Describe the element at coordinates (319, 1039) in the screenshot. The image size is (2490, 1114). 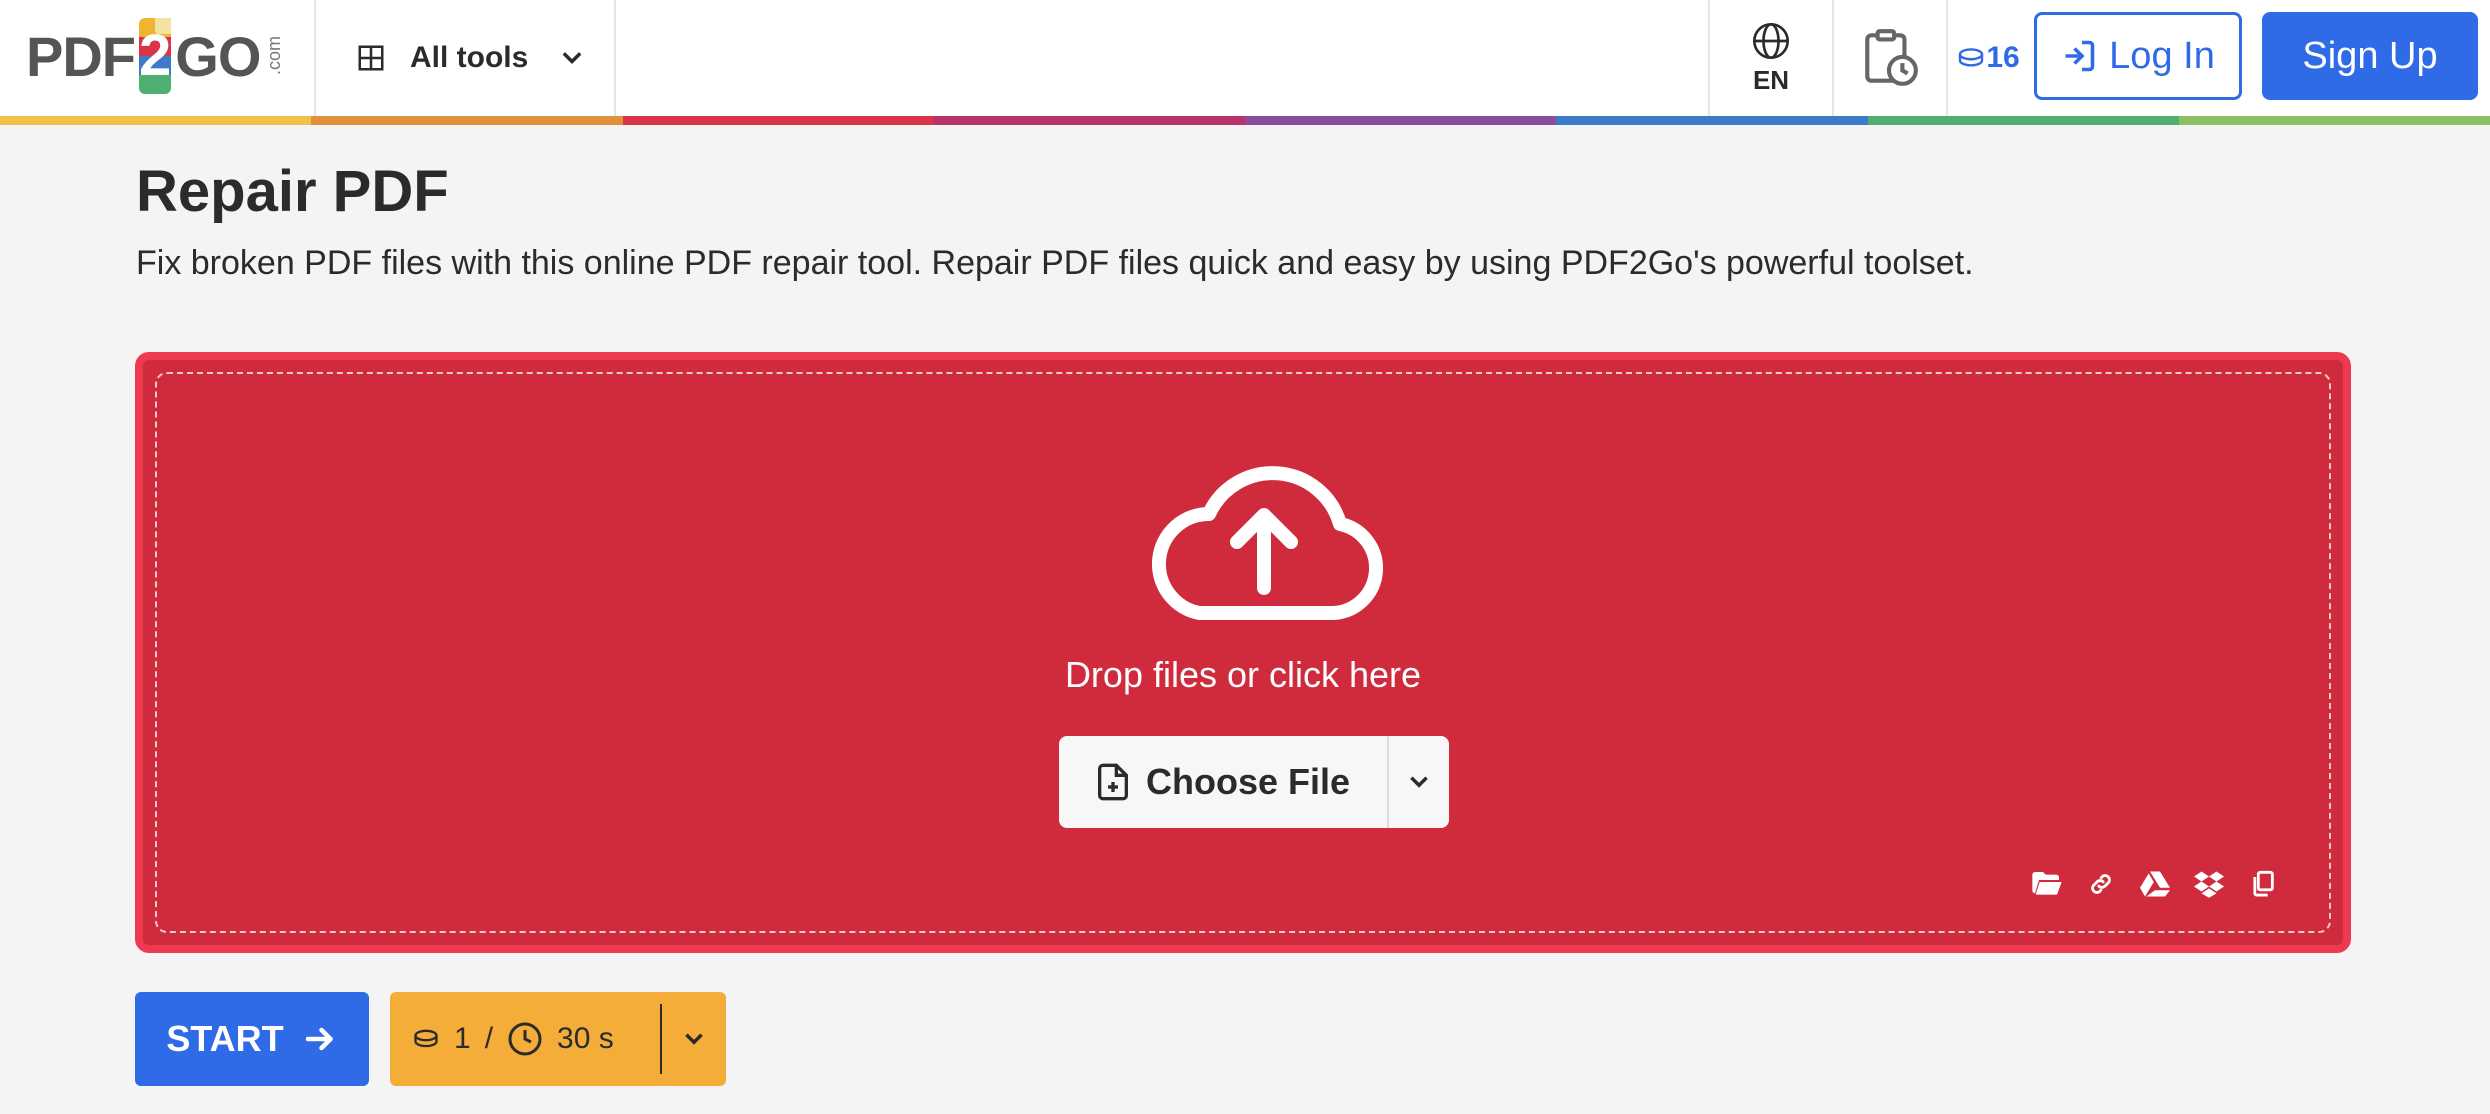
I see `arrow-right-icon` at that location.